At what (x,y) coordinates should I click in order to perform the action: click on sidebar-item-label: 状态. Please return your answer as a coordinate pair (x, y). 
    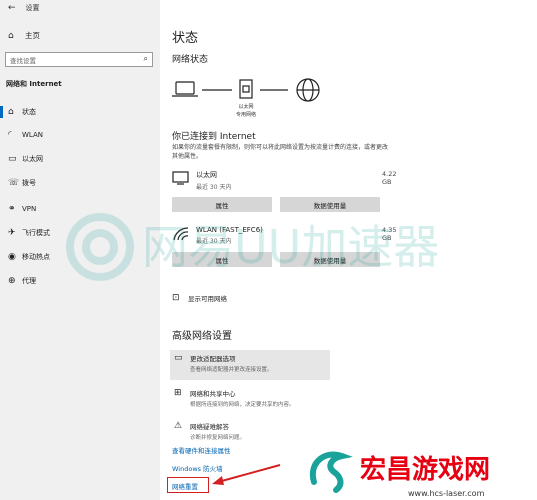
    Looking at the image, I should click on (29, 112).